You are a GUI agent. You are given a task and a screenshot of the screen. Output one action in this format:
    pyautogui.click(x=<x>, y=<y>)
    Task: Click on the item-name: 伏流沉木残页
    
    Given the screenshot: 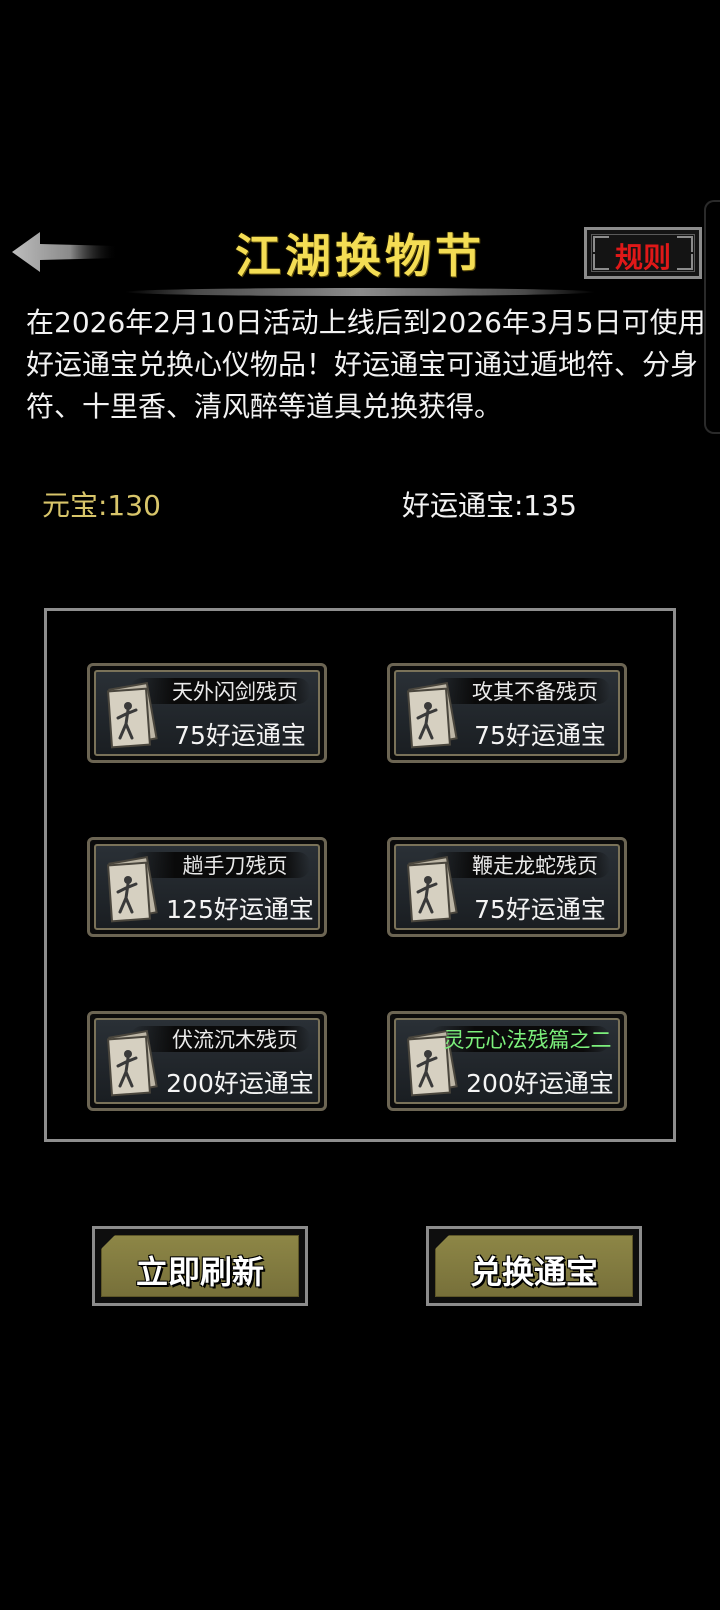 What is the action you would take?
    pyautogui.click(x=235, y=1040)
    